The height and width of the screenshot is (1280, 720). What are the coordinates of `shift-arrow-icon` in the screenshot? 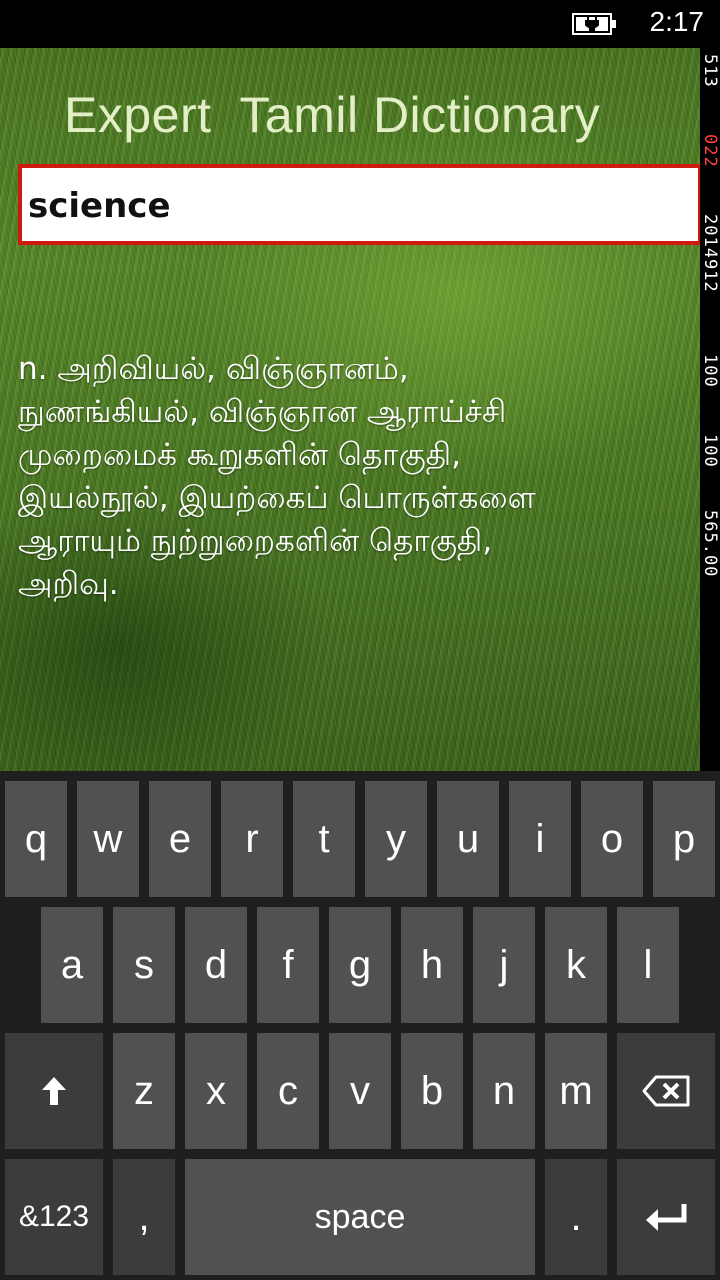 It's located at (54, 1091).